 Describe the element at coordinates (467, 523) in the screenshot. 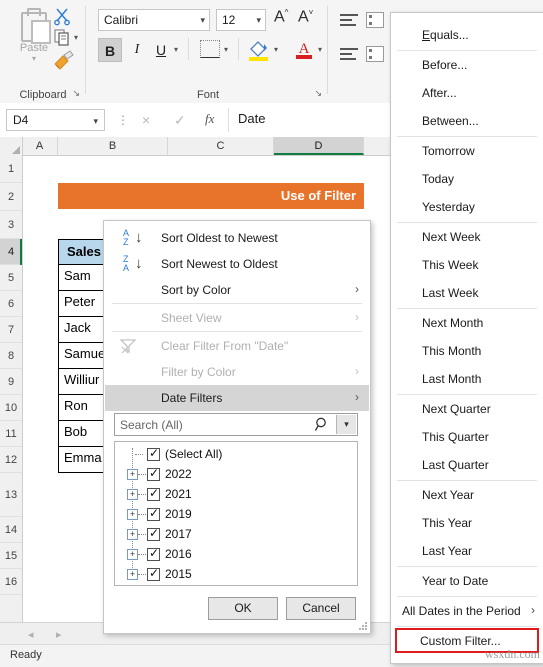

I see `submenu-item-this-year: This Year` at that location.